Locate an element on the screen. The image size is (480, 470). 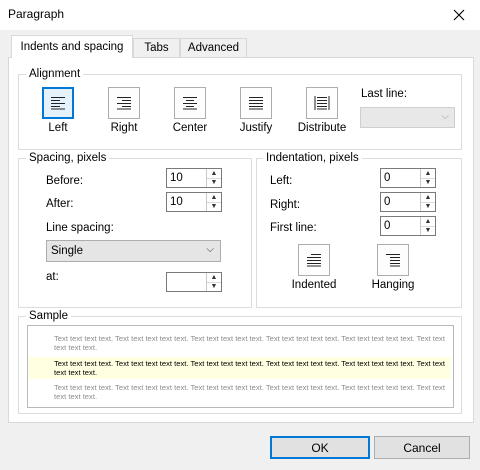
indent-left-value: 0 is located at coordinates (387, 178).